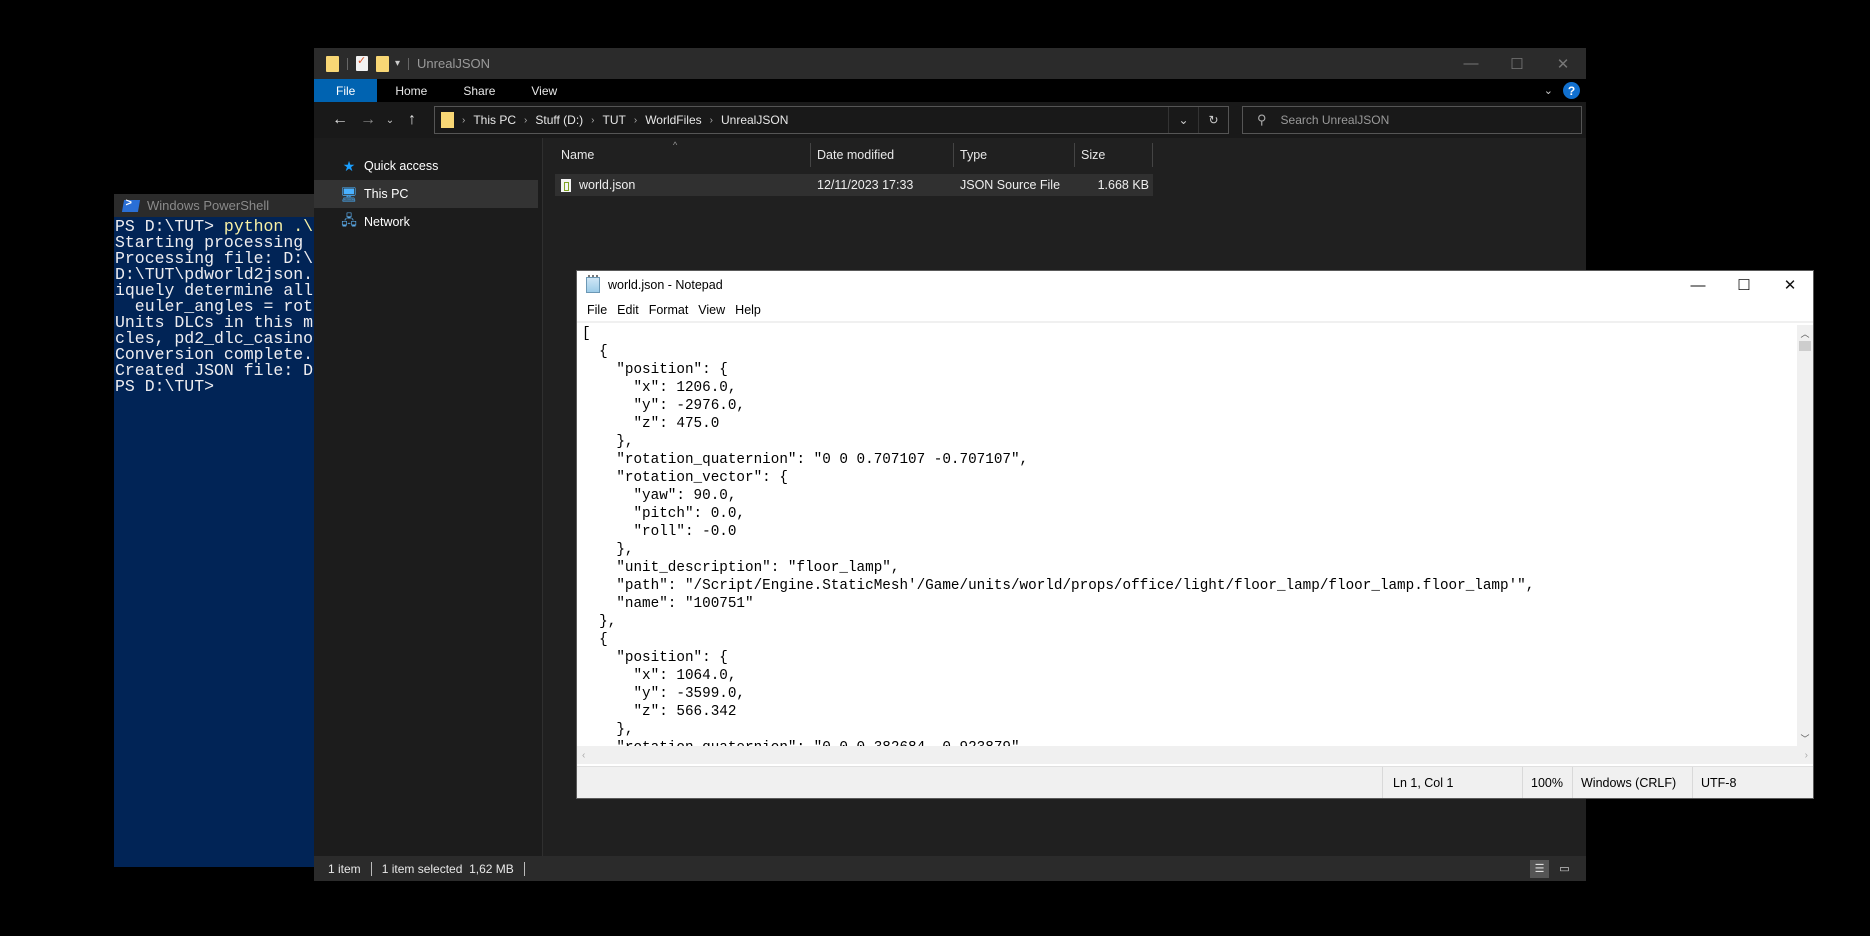 The width and height of the screenshot is (1870, 936). Describe the element at coordinates (683, 155) in the screenshot. I see `column-name: Name` at that location.